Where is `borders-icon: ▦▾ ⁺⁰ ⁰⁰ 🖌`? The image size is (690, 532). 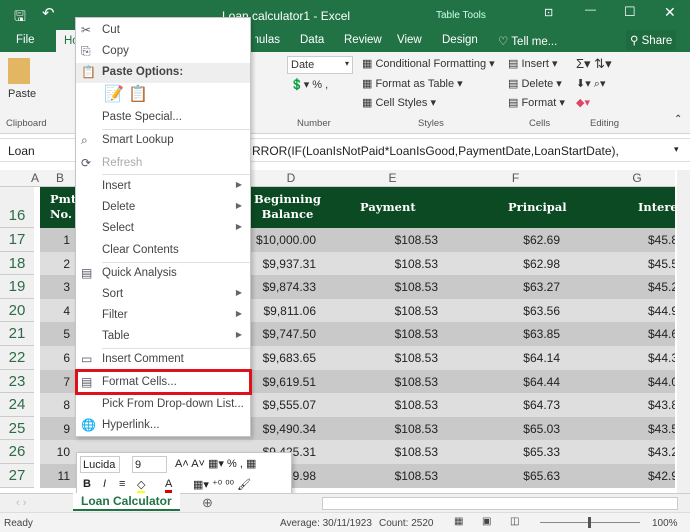
borders-icon: ▦▾ ⁺⁰ ⁰⁰ 🖌 is located at coordinates (222, 484).